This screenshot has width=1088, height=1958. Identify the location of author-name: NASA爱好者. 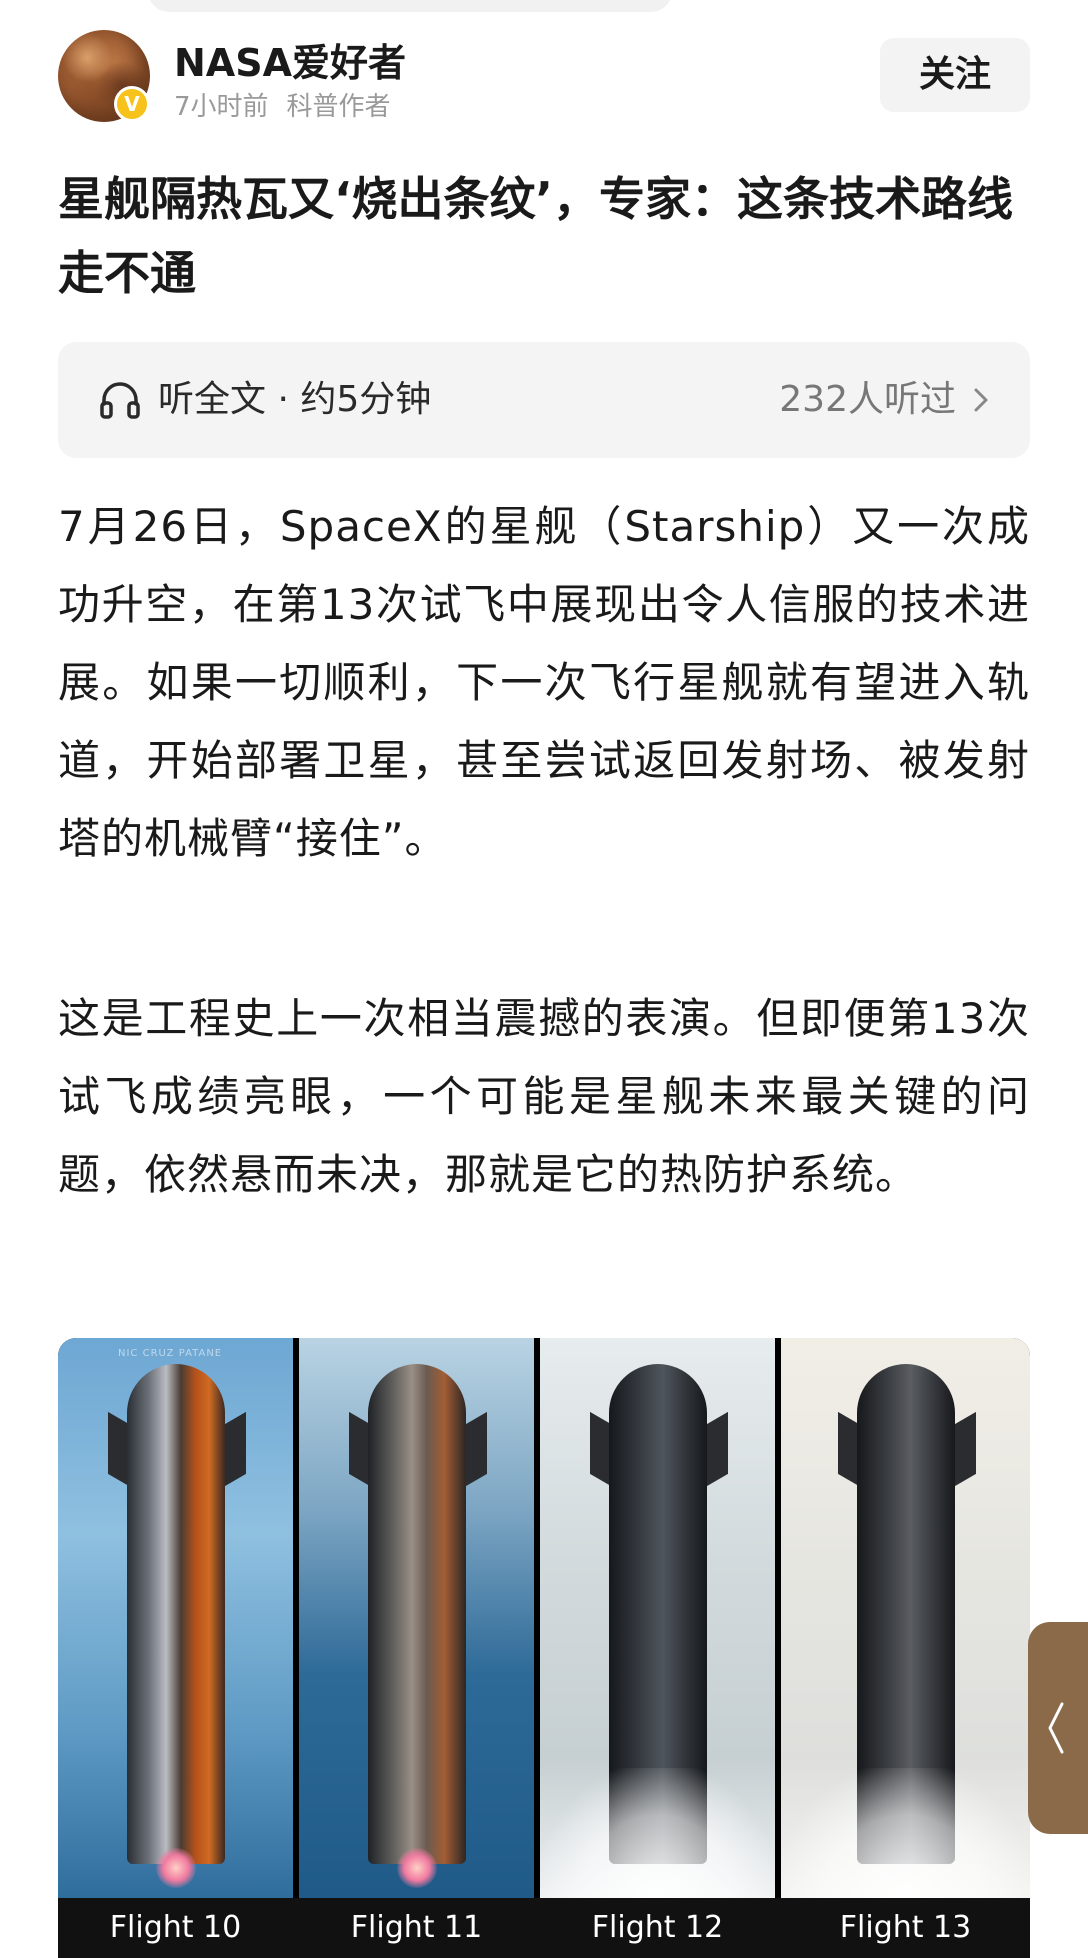
(290, 59).